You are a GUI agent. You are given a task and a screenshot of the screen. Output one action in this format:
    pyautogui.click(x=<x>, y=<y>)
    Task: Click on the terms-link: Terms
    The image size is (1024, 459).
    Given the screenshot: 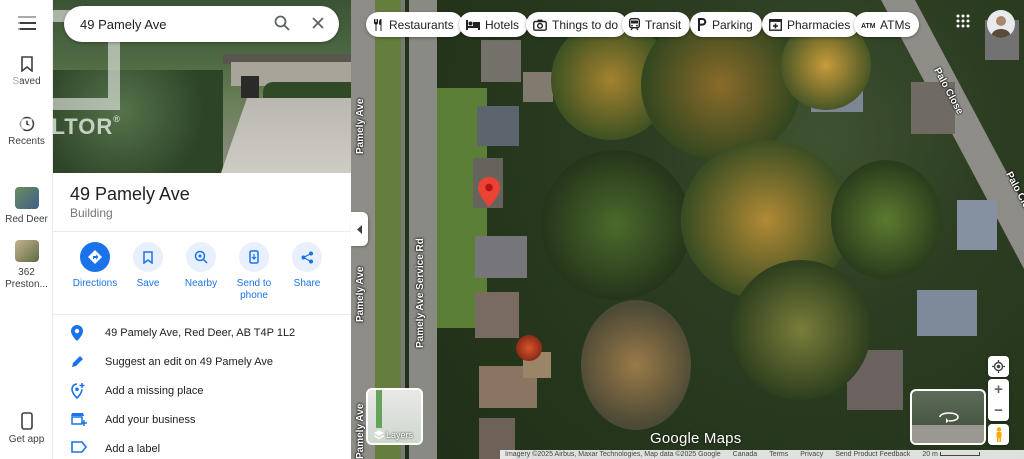 What is the action you would take?
    pyautogui.click(x=778, y=454)
    